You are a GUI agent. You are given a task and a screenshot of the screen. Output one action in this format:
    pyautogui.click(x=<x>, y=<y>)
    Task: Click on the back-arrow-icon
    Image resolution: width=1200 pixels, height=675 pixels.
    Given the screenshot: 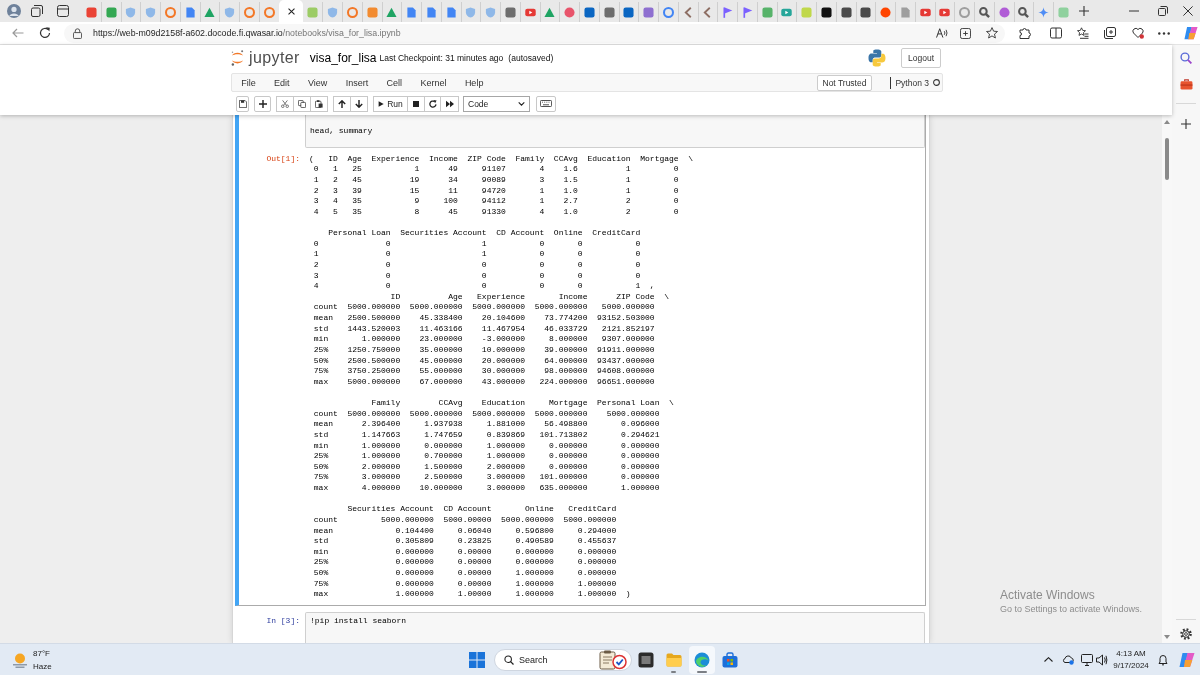 What is the action you would take?
    pyautogui.click(x=18, y=33)
    